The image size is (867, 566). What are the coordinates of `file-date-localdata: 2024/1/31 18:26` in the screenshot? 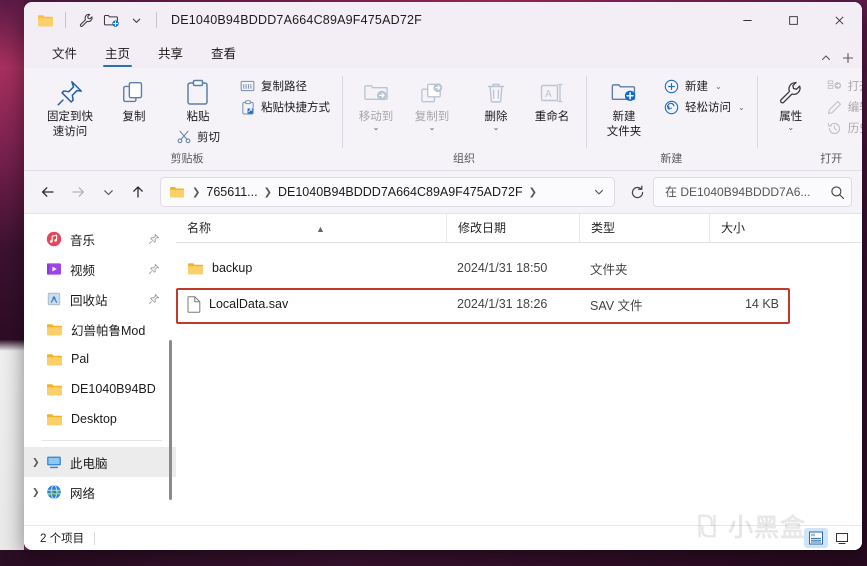 It's located at (502, 304).